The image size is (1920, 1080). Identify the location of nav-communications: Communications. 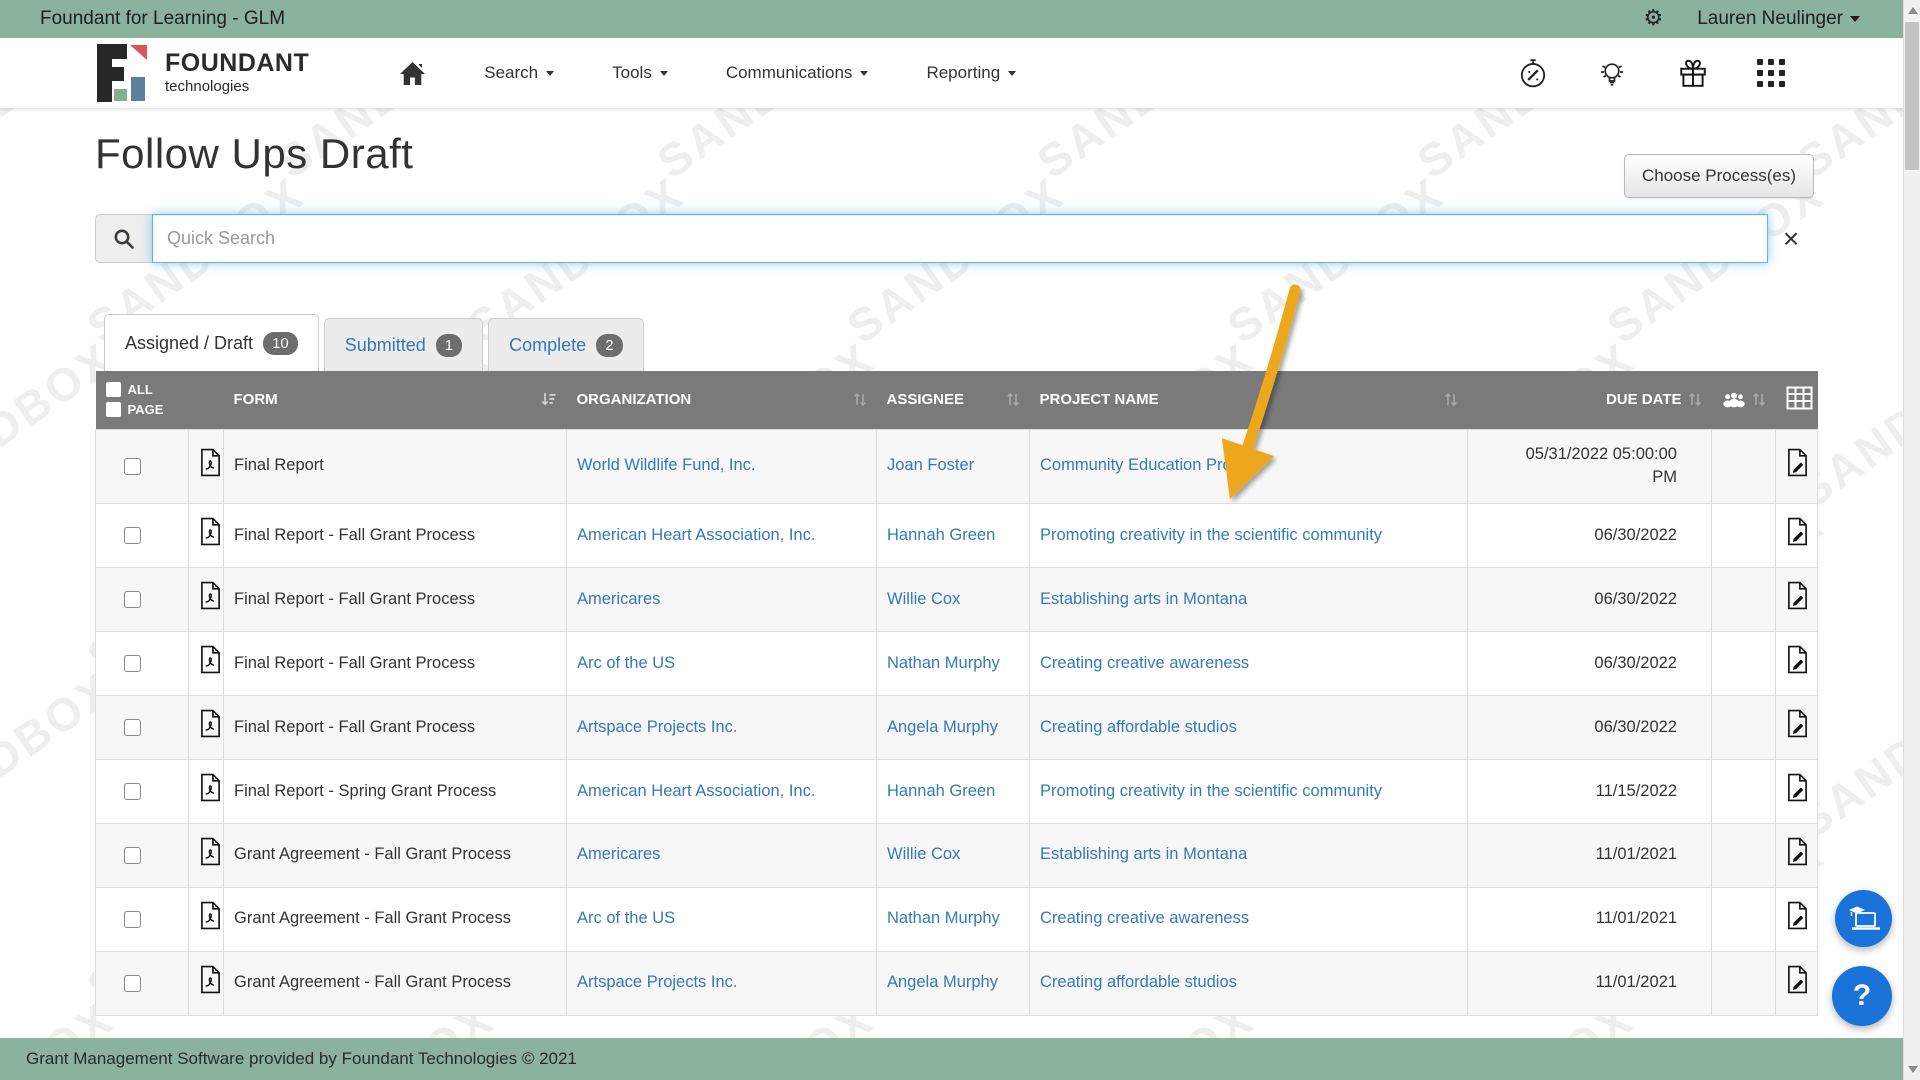
(797, 73).